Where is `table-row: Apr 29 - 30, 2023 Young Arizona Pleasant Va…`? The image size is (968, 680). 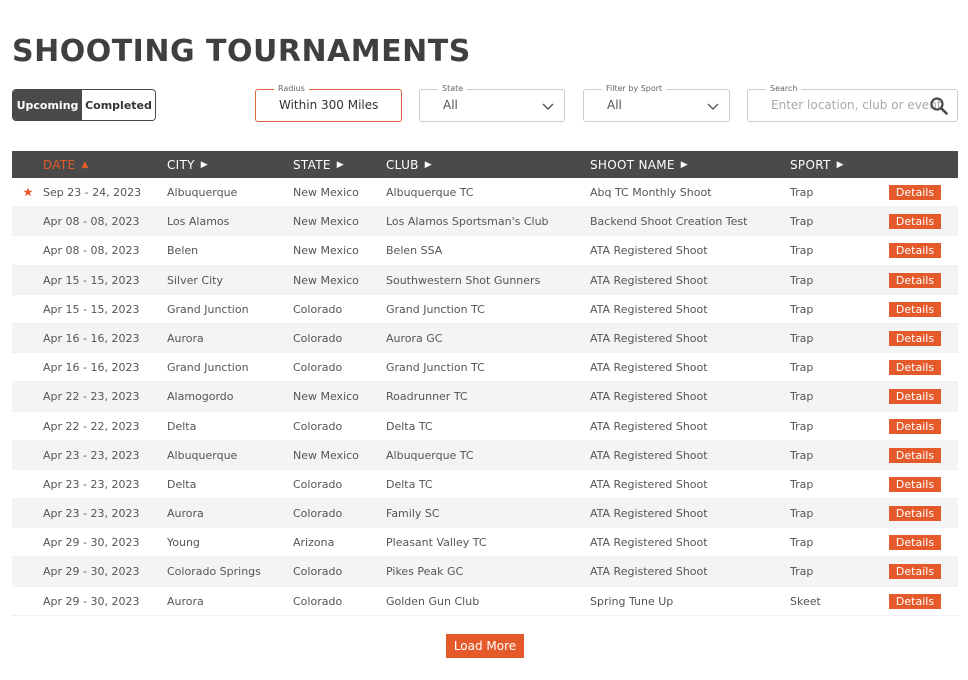
table-row: Apr 29 - 30, 2023 Young Arizona Pleasant Va… is located at coordinates (485, 543).